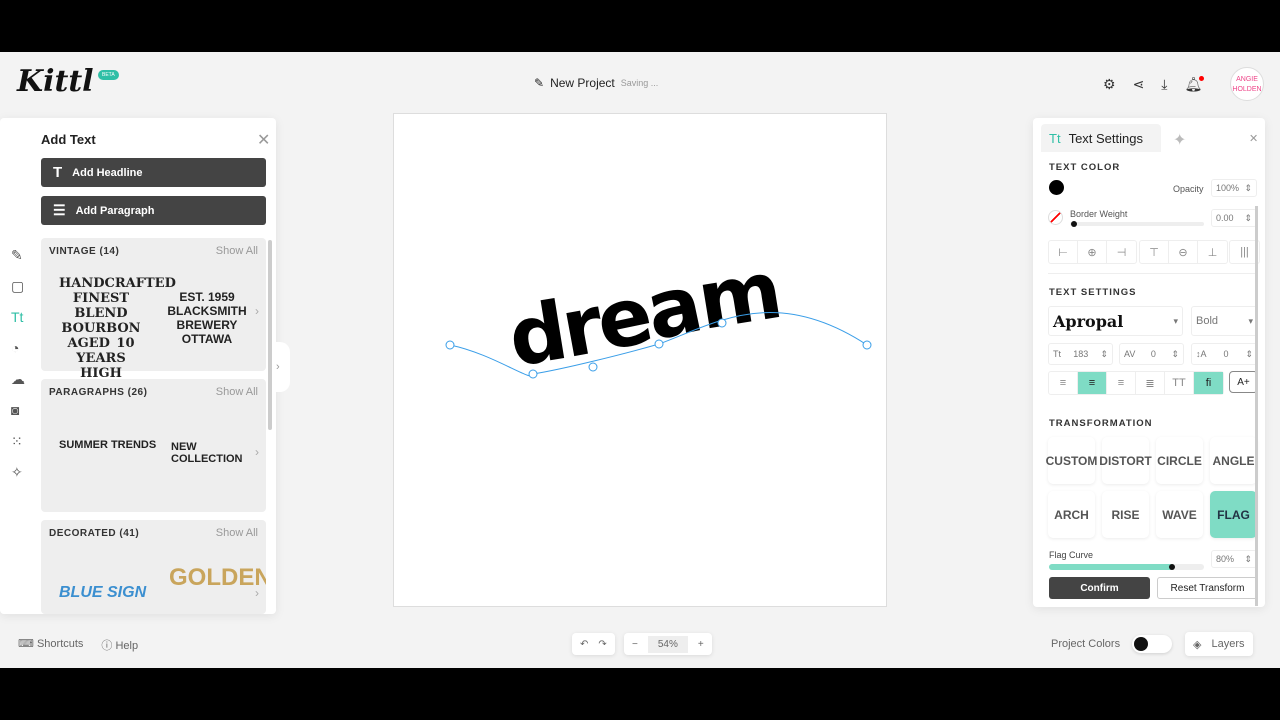 The width and height of the screenshot is (1280, 720). What do you see at coordinates (1071, 514) in the screenshot?
I see `transform-arch: ARCH` at bounding box center [1071, 514].